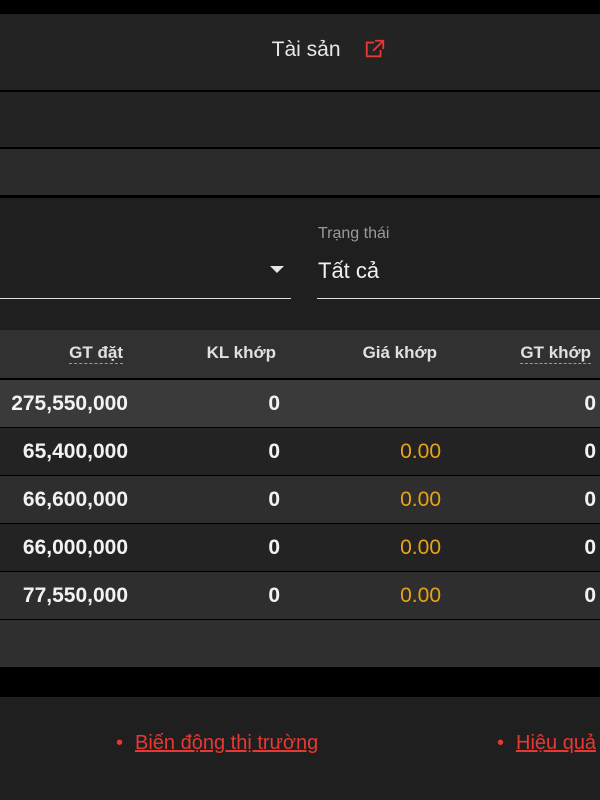 This screenshot has height=800, width=600. Describe the element at coordinates (555, 353) in the screenshot. I see `col-header-gt-khop: GT khớp` at that location.